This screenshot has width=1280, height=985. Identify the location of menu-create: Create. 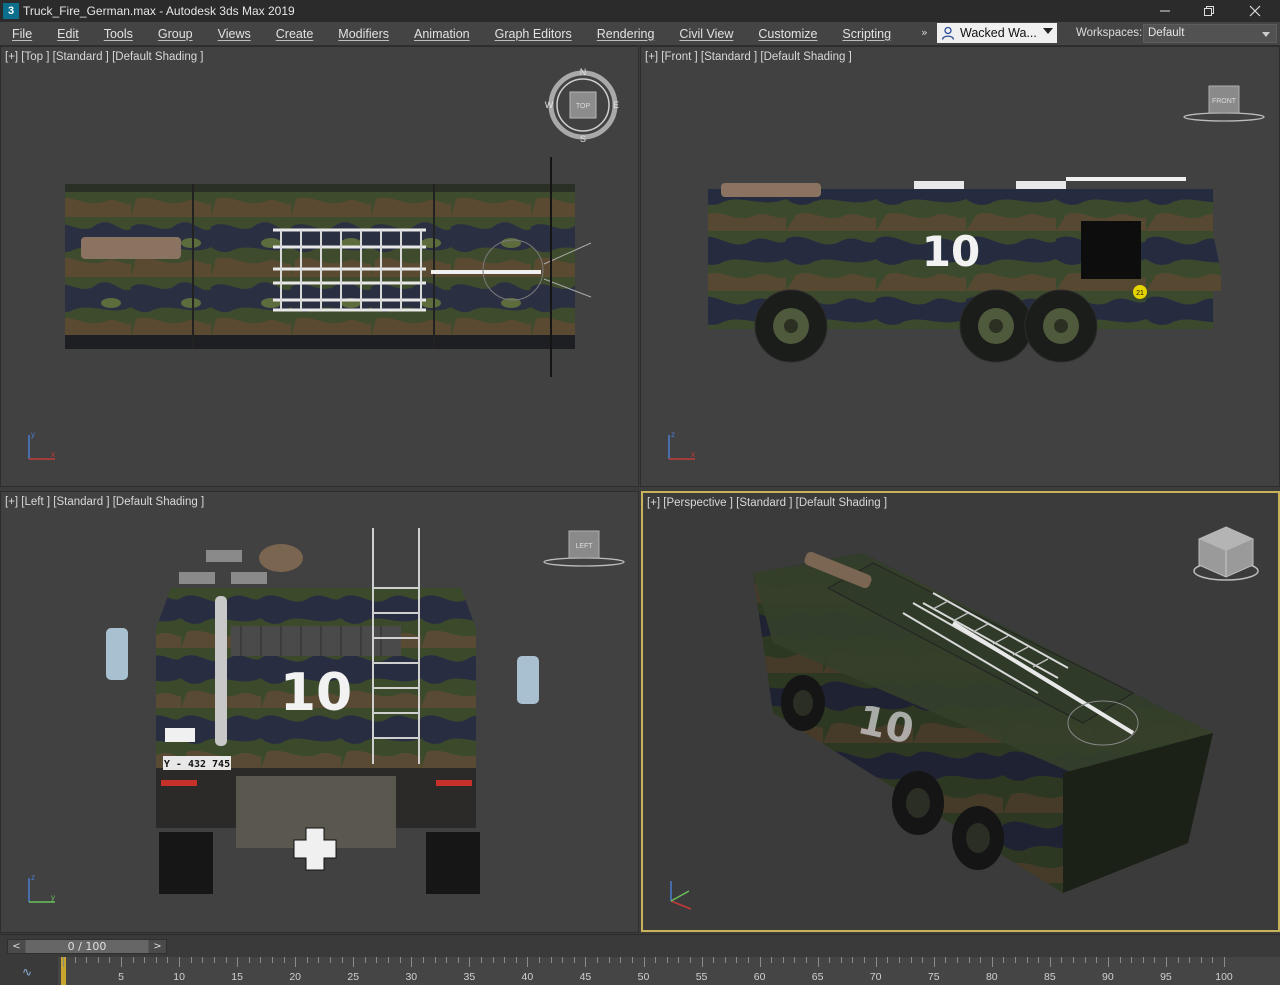
(295, 34).